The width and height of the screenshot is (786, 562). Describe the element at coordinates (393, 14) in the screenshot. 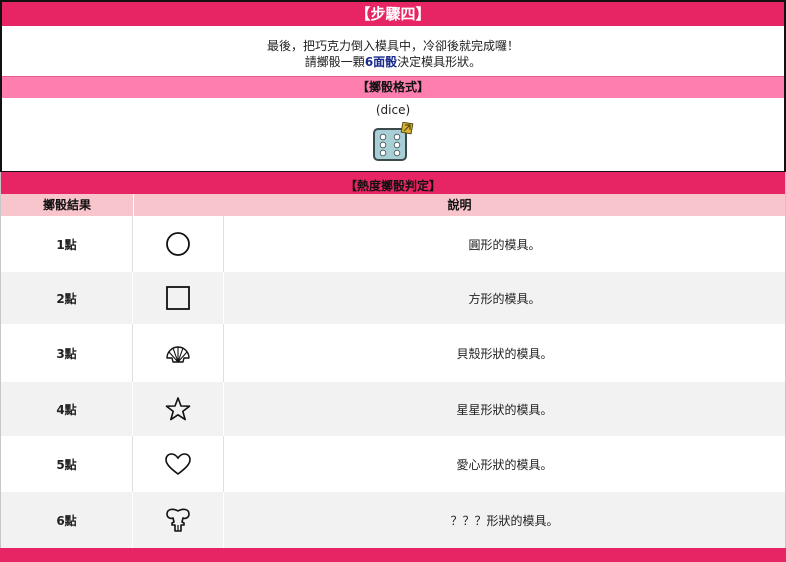

I see `step-title: 【步驟四】` at that location.